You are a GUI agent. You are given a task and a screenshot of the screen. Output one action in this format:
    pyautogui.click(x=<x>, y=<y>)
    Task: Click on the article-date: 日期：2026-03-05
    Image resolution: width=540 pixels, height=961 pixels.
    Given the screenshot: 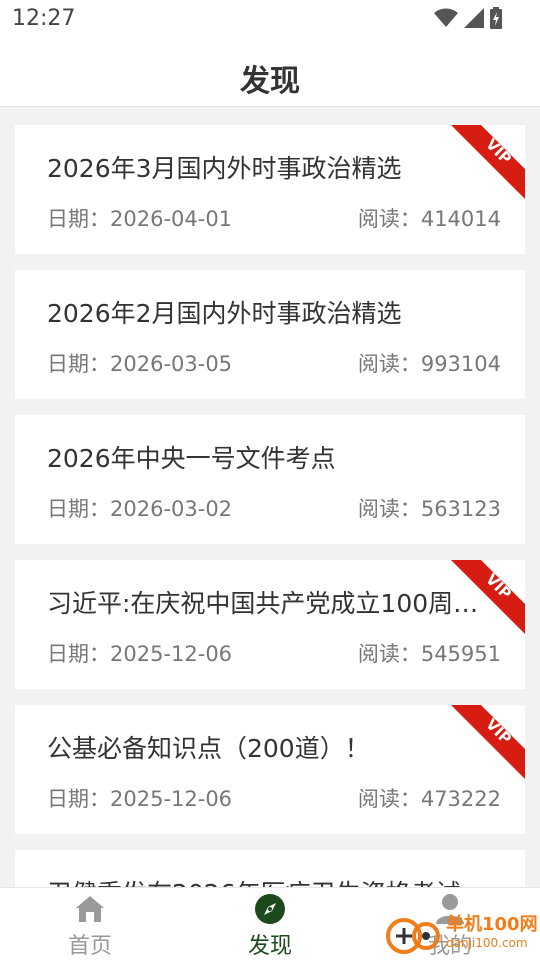 What is the action you would take?
    pyautogui.click(x=140, y=364)
    